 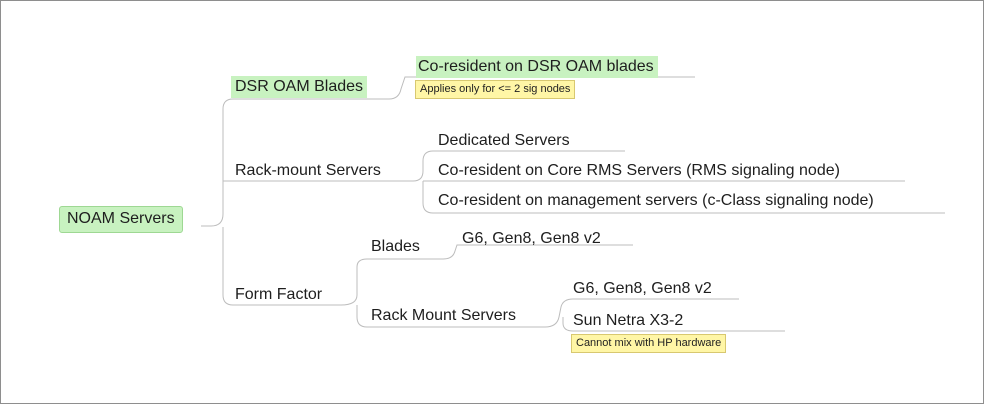 I want to click on note-applies-only: Applies only for <= 2 sig nodes, so click(x=495, y=89).